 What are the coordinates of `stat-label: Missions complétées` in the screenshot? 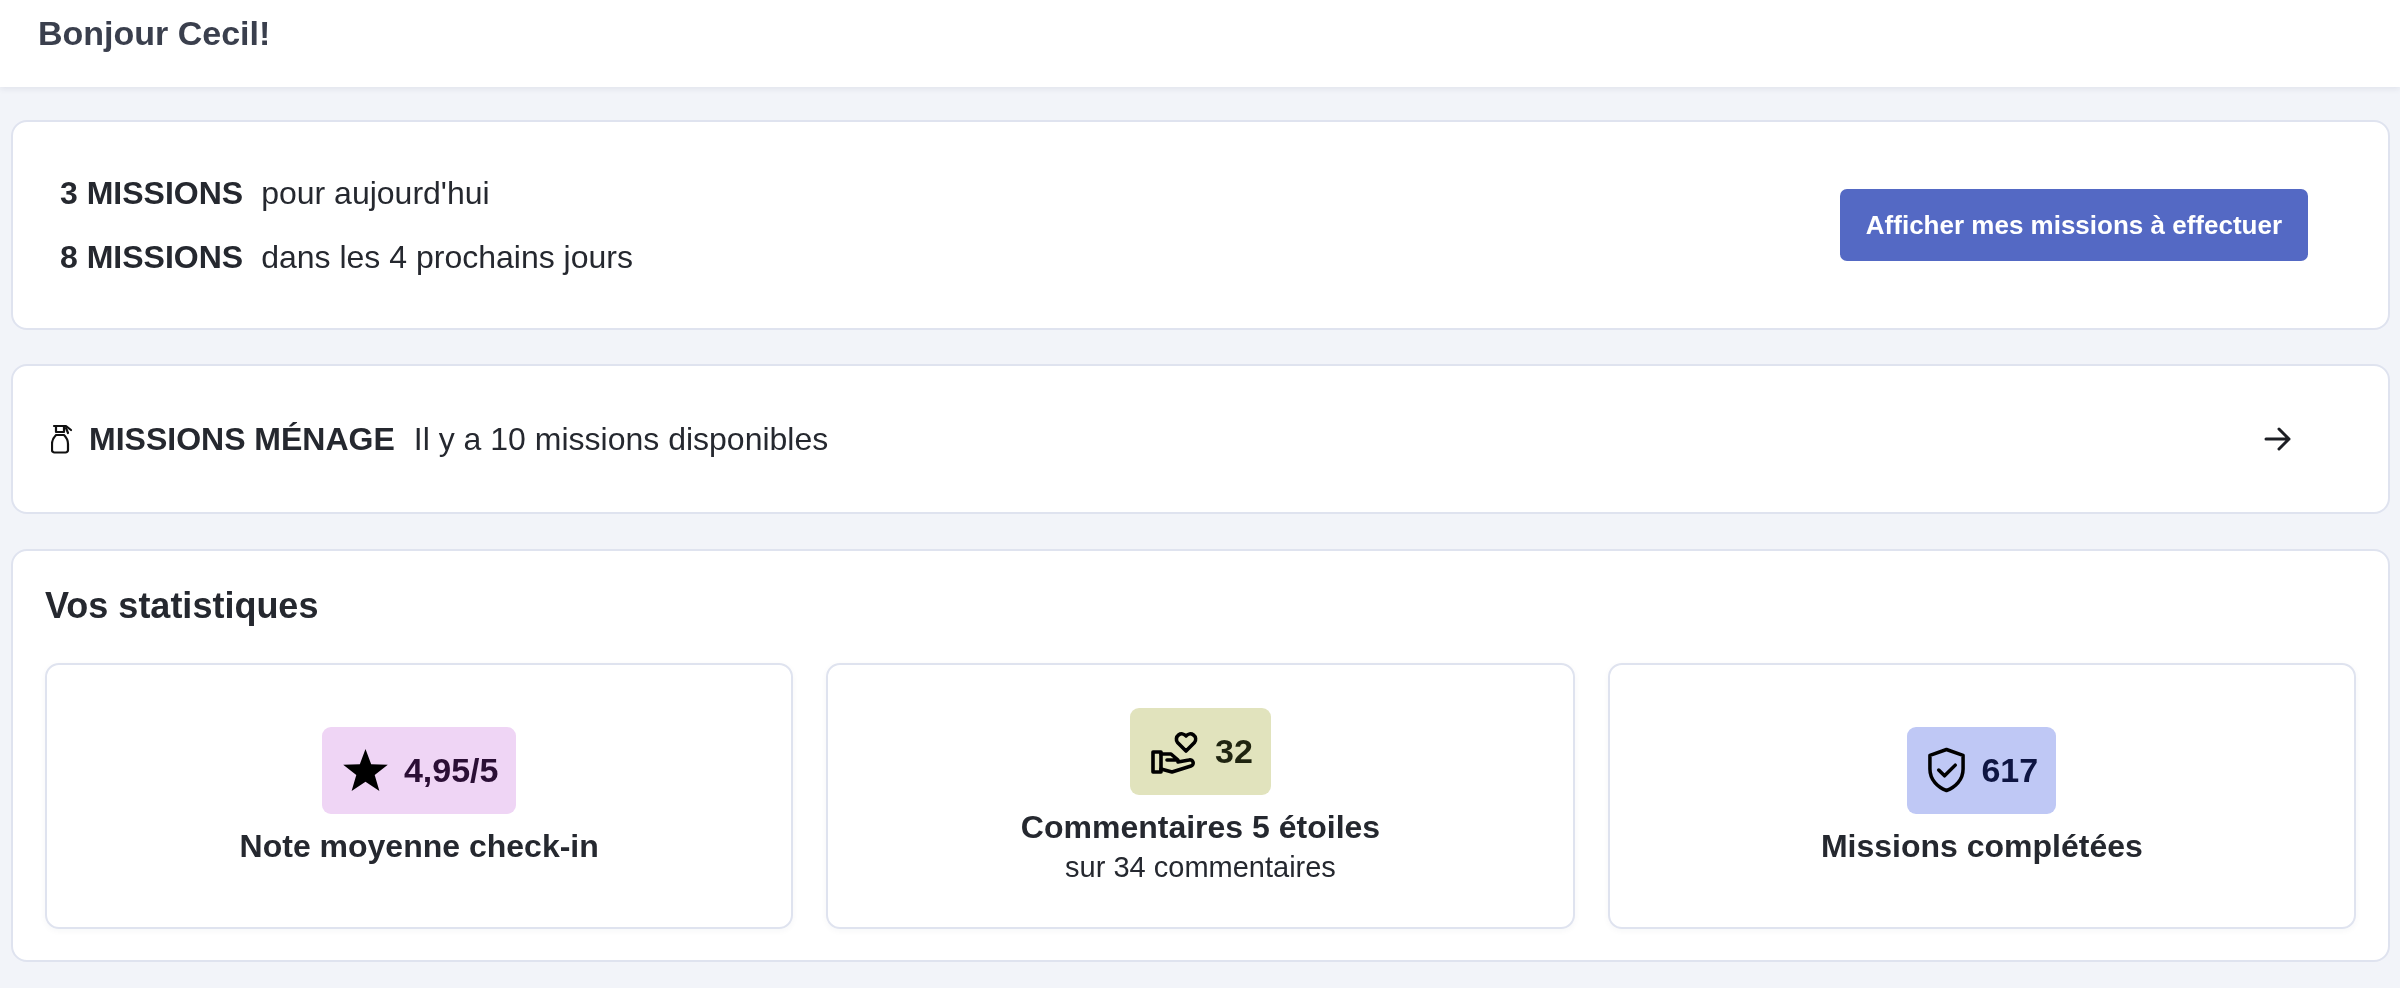 It's located at (1981, 846).